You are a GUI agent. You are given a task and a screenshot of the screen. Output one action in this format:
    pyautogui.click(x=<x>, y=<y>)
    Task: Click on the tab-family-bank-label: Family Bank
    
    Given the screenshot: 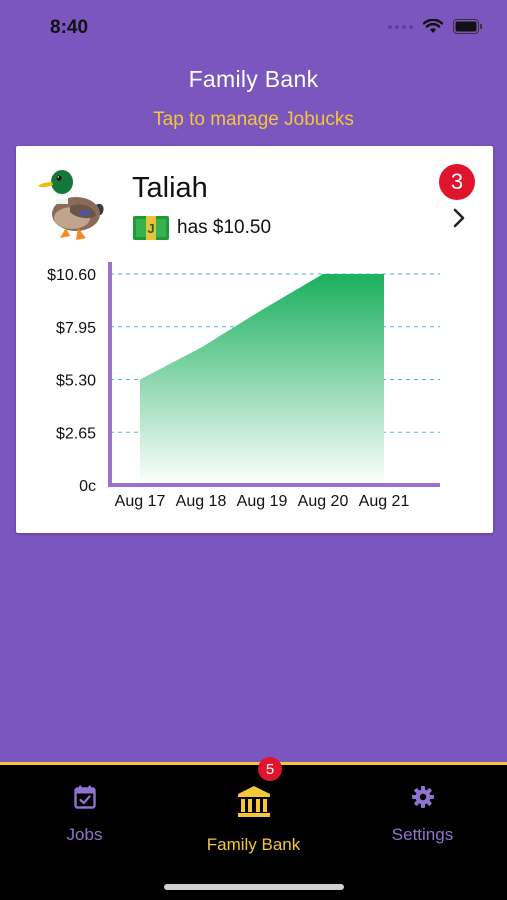 What is the action you would take?
    pyautogui.click(x=253, y=844)
    